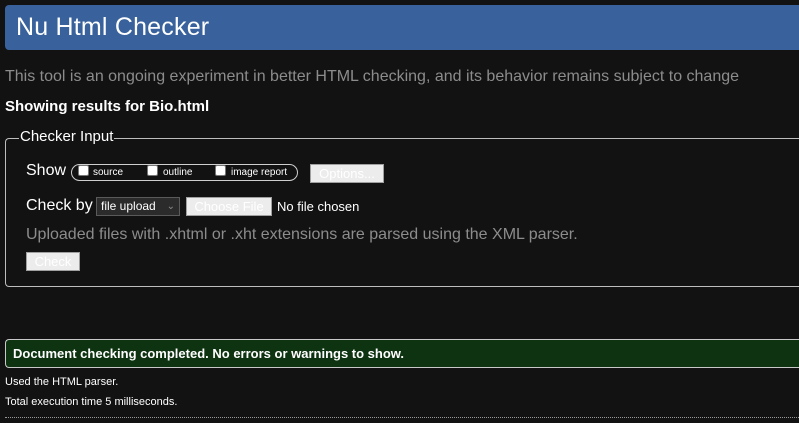  I want to click on chevron-down-icon: ⌄, so click(170, 206).